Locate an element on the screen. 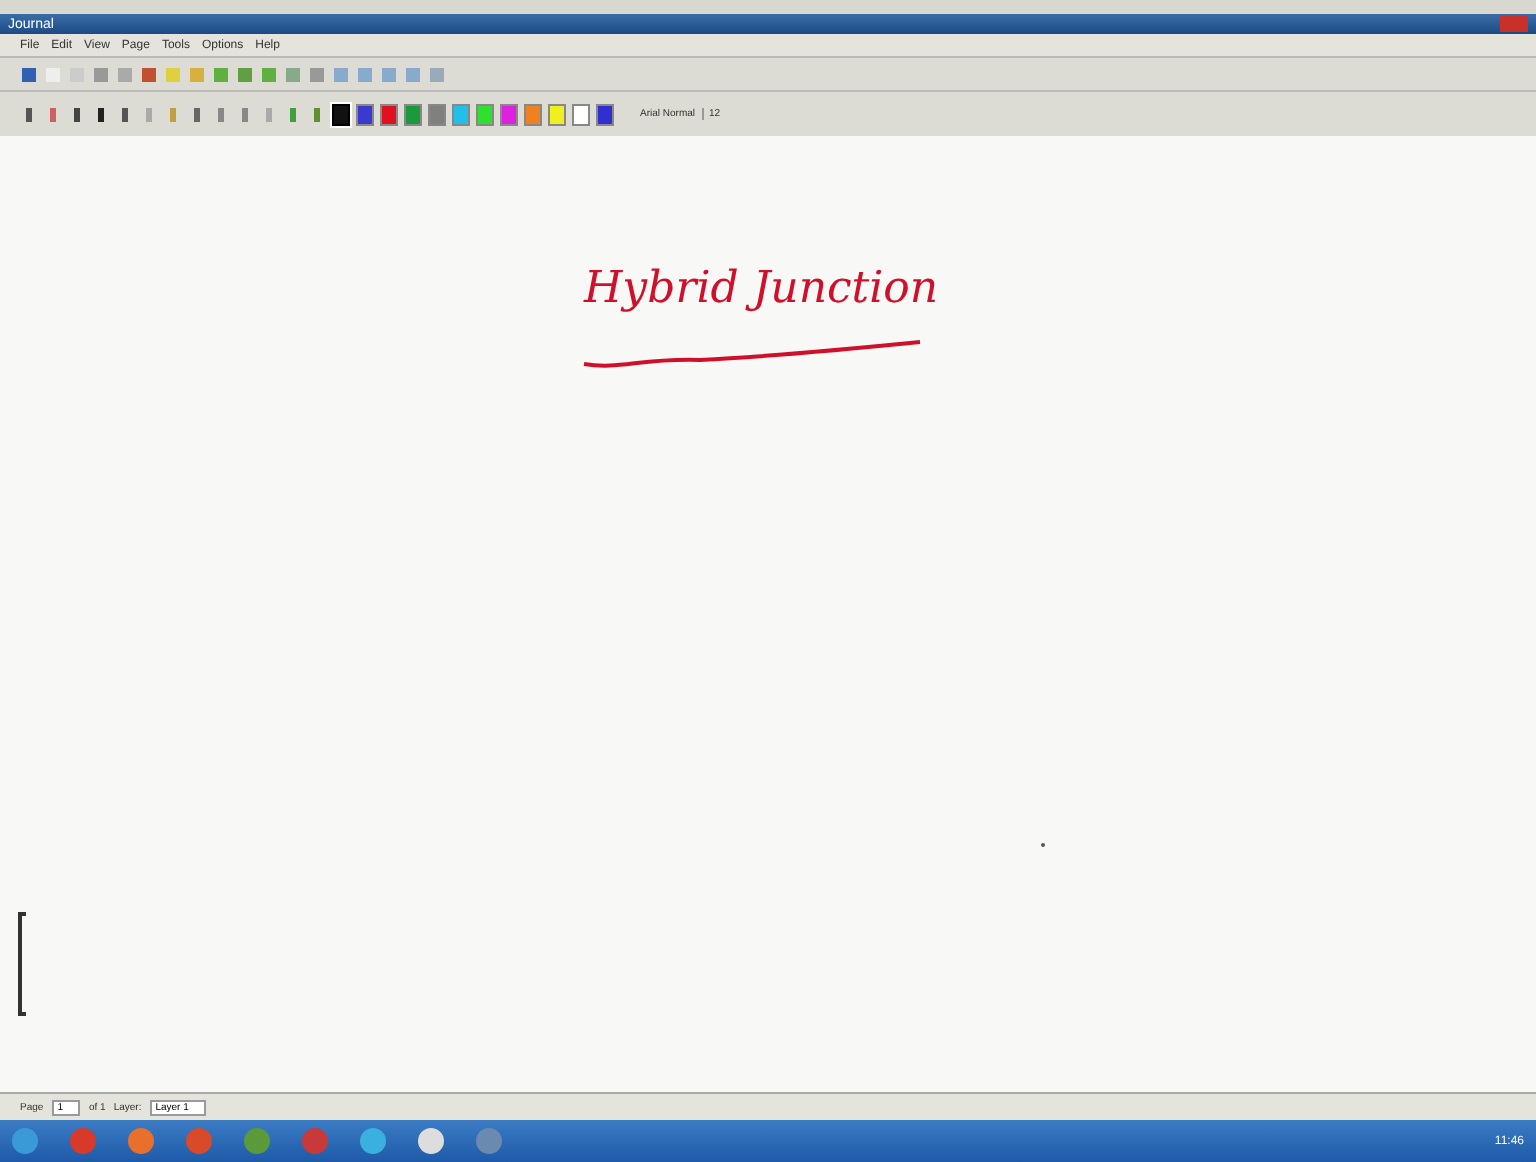 This screenshot has height=1162, width=1536. handwritten-heading: Hybrid Junction is located at coordinates (761, 289).